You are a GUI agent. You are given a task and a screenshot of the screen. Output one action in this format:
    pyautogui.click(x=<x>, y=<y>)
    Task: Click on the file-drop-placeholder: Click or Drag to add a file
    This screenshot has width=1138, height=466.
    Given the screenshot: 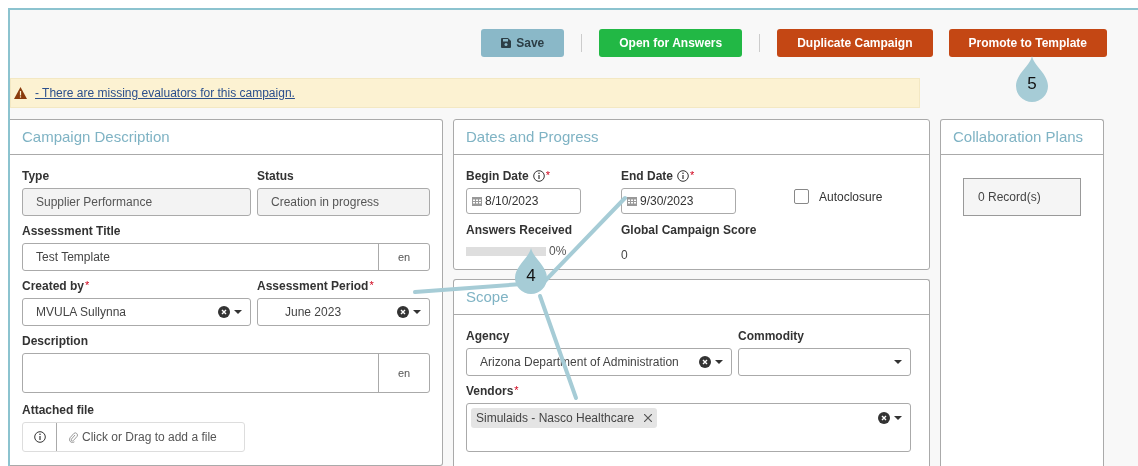 What is the action you would take?
    pyautogui.click(x=149, y=437)
    